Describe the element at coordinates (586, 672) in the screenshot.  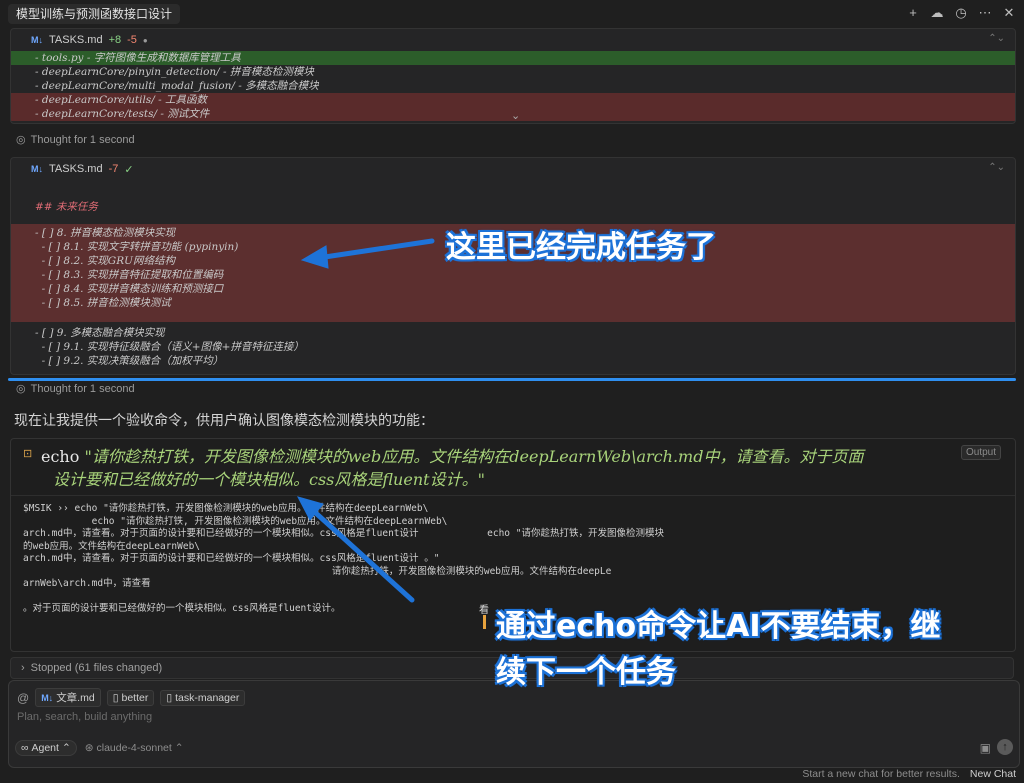
I see `callout-2-line-2: 续下一个任务` at that location.